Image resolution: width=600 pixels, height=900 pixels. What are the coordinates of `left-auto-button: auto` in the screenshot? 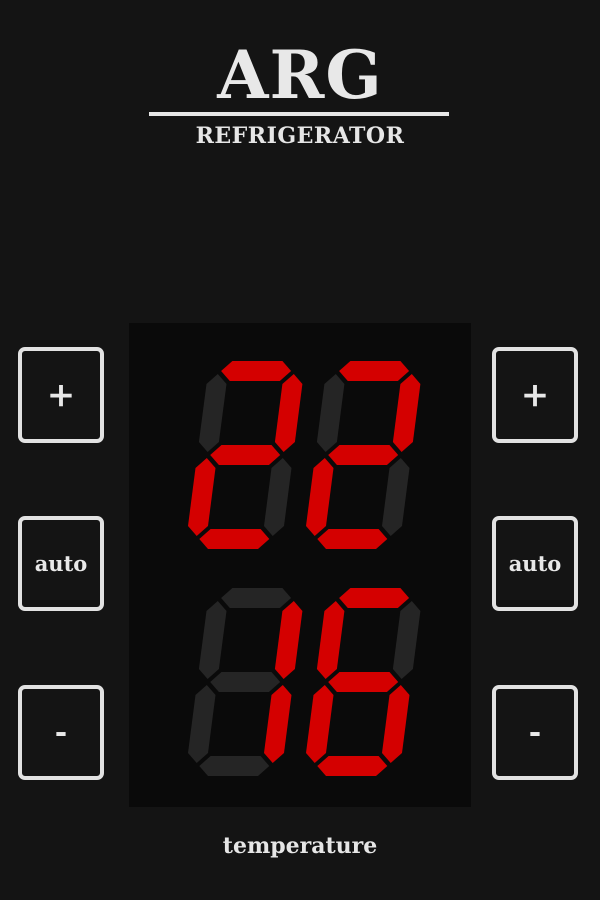 It's located at (61, 563).